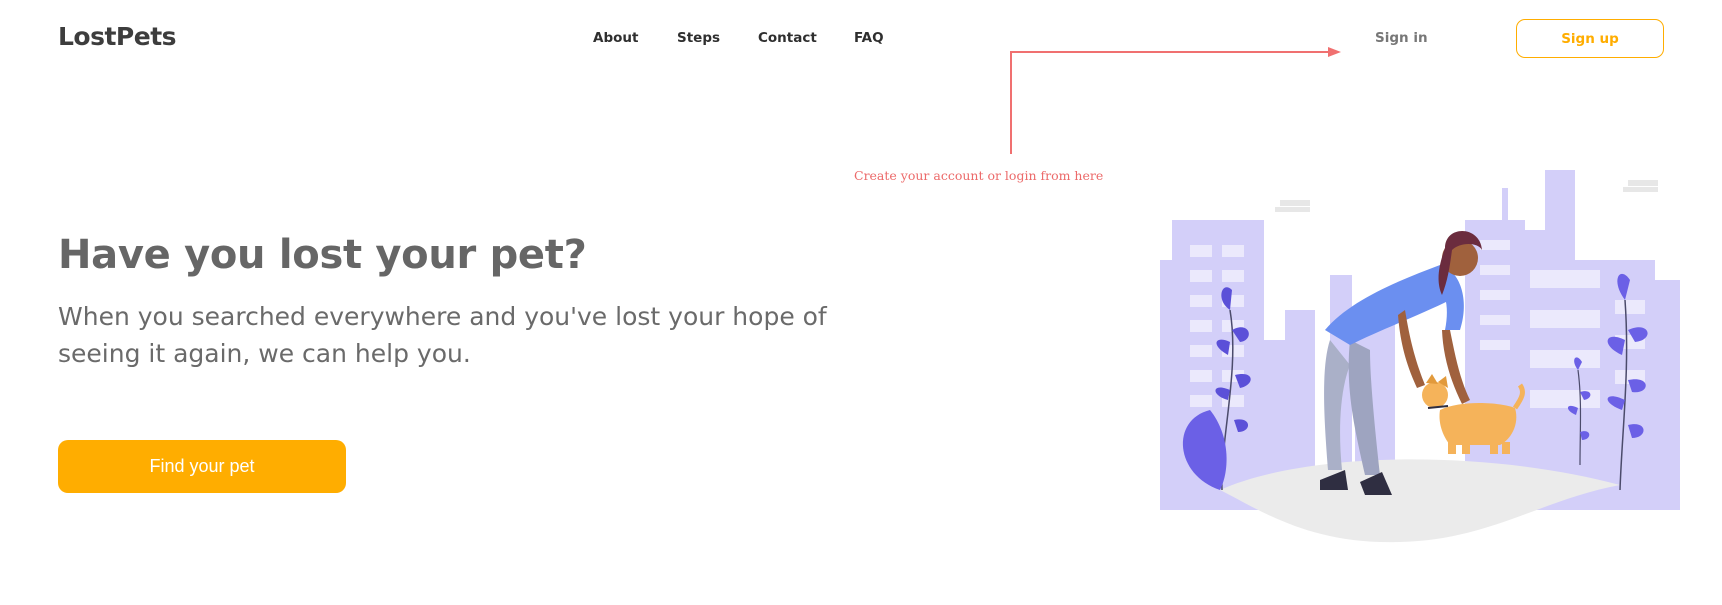 The width and height of the screenshot is (1722, 605). What do you see at coordinates (615, 38) in the screenshot?
I see `nav-about-link: About` at bounding box center [615, 38].